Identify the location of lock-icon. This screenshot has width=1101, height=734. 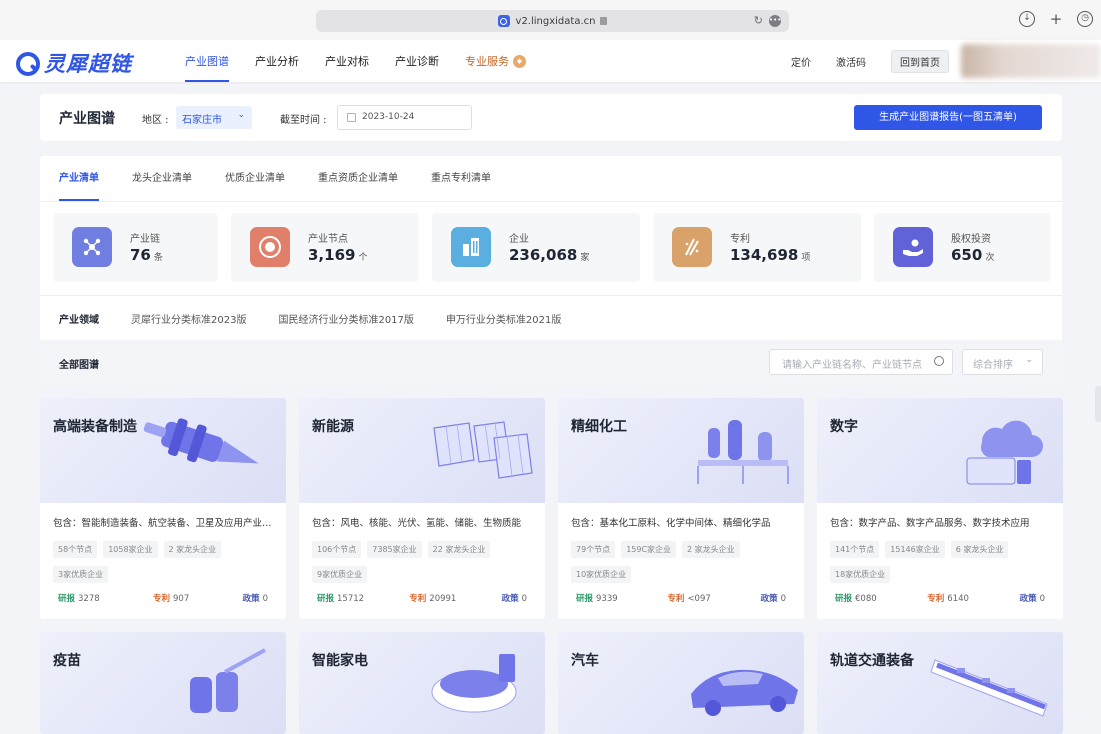
(604, 21).